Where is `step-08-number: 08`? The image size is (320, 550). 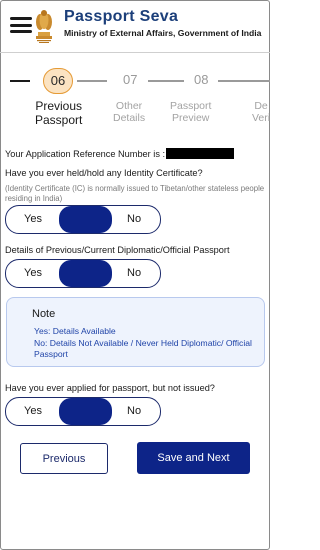
step-08-number: 08 is located at coordinates (201, 79).